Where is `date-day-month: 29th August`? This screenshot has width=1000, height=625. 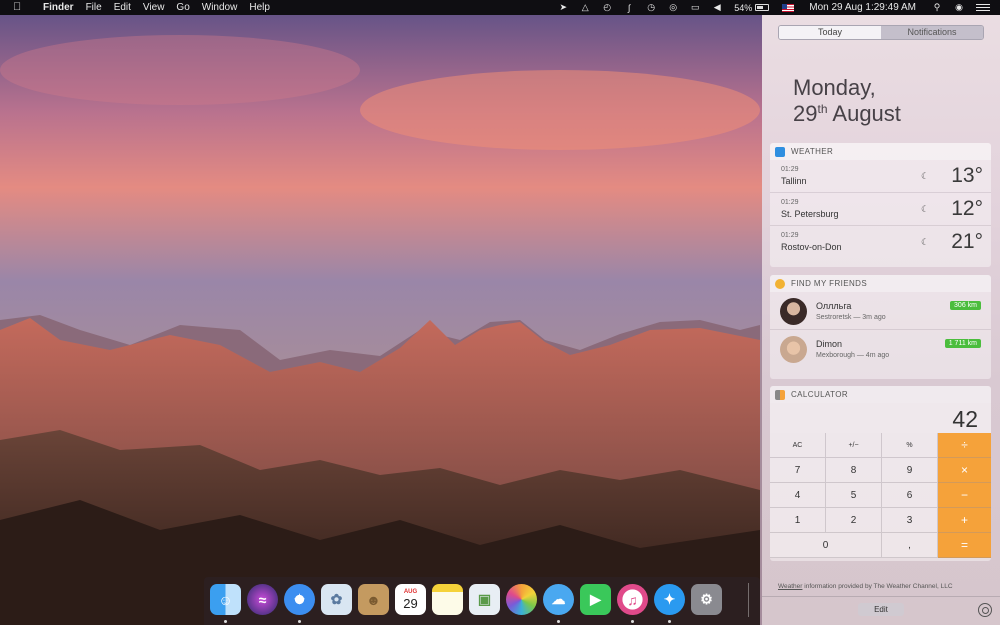
date-day-month: 29th August is located at coordinates (847, 114).